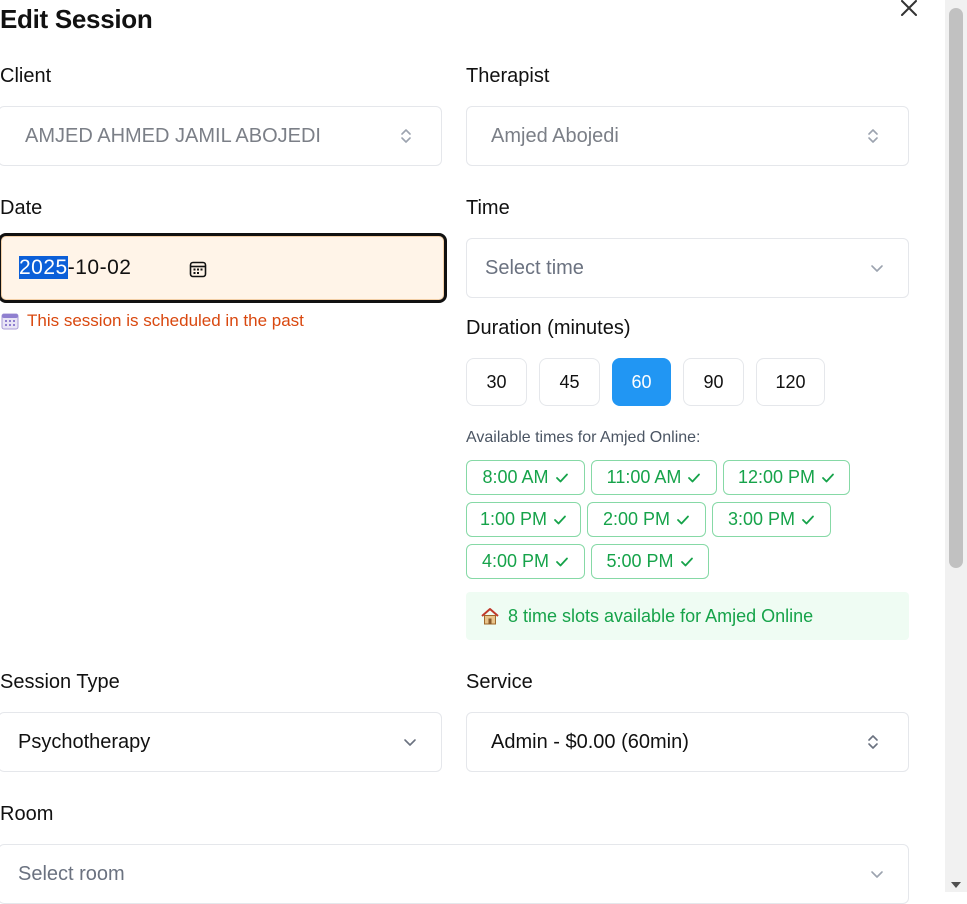 This screenshot has height=904, width=967. Describe the element at coordinates (454, 874) in the screenshot. I see `room-select: Select room` at that location.